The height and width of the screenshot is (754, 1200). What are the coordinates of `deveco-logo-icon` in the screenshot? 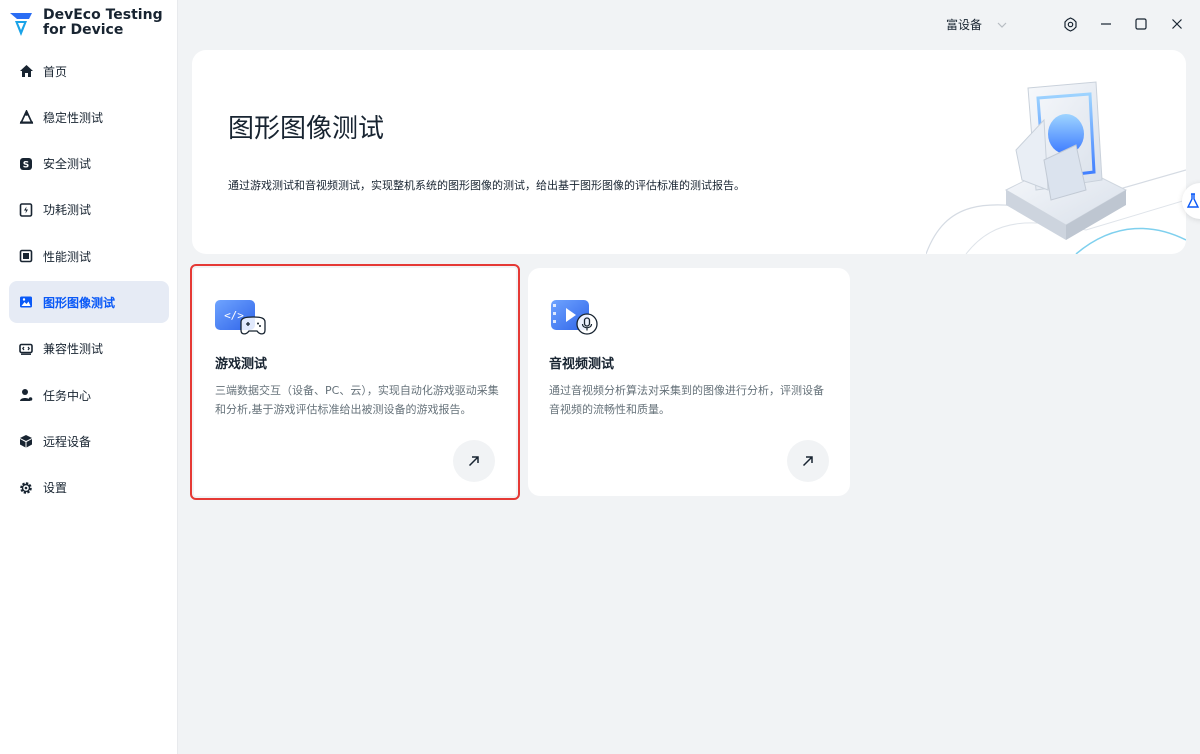 It's located at (21, 24).